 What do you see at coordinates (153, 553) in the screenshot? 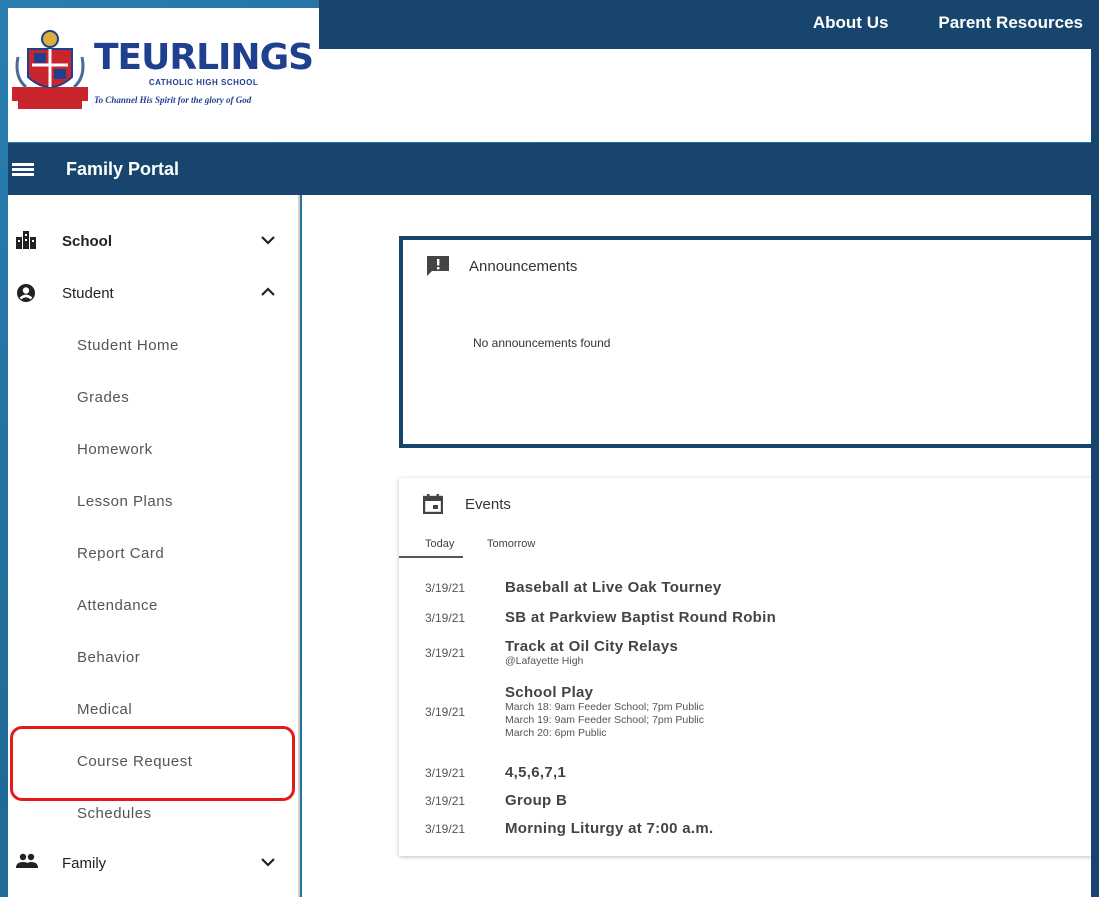
I see `sidebar-item-report-card: Report Card` at bounding box center [153, 553].